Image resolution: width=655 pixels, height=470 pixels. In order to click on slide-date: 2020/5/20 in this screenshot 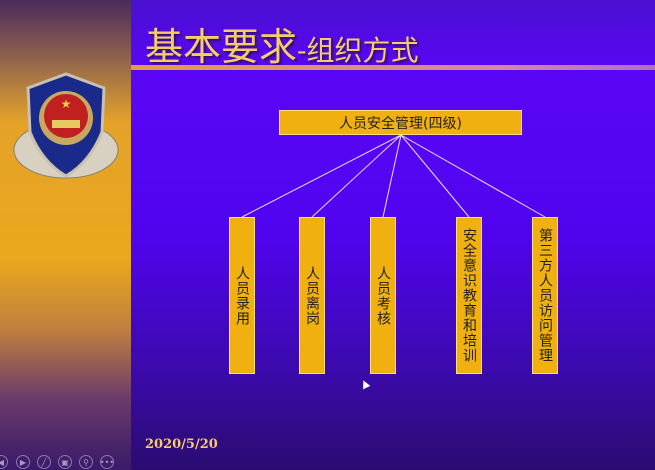, I will do `click(181, 444)`.